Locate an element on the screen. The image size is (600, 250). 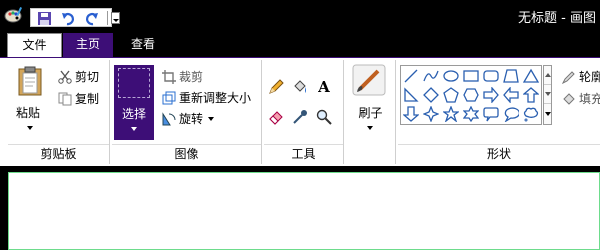
pentagon-shape-icon is located at coordinates (451, 95).